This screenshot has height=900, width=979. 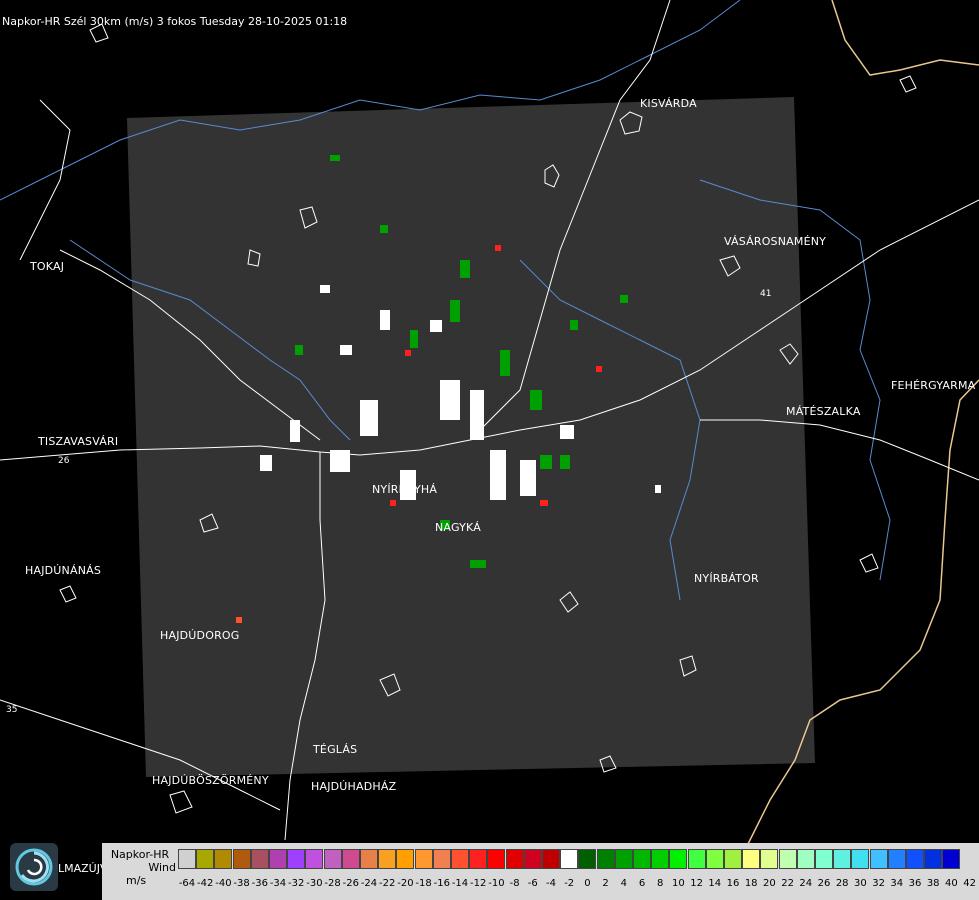 What do you see at coordinates (775, 241) in the screenshot?
I see `city-label: VÁSÁROSNAMÉNY` at bounding box center [775, 241].